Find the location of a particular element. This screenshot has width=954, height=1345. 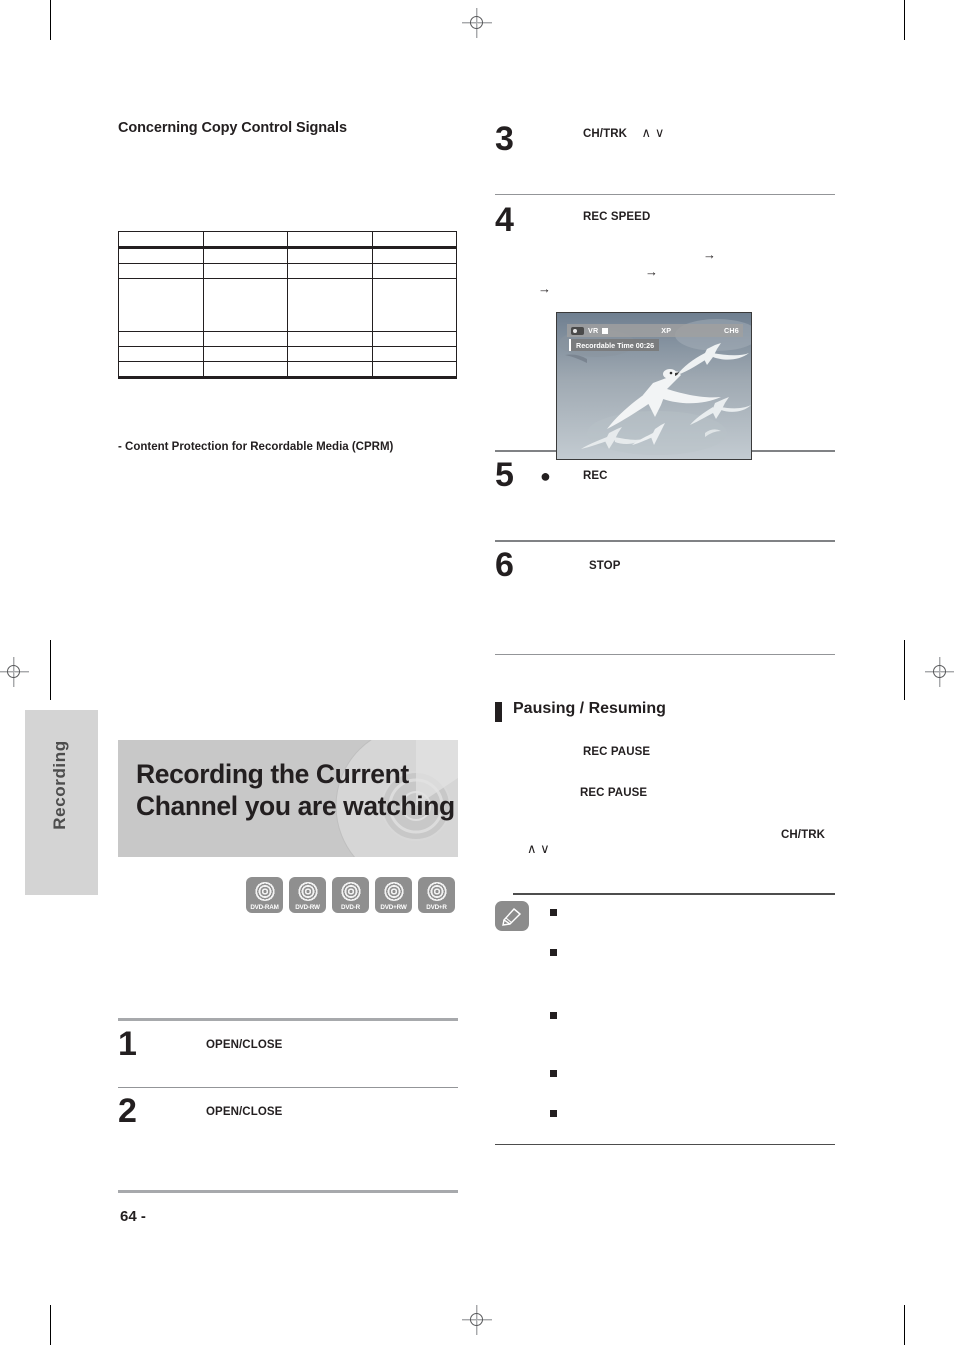

trim-line-right is located at coordinates (904, 670).